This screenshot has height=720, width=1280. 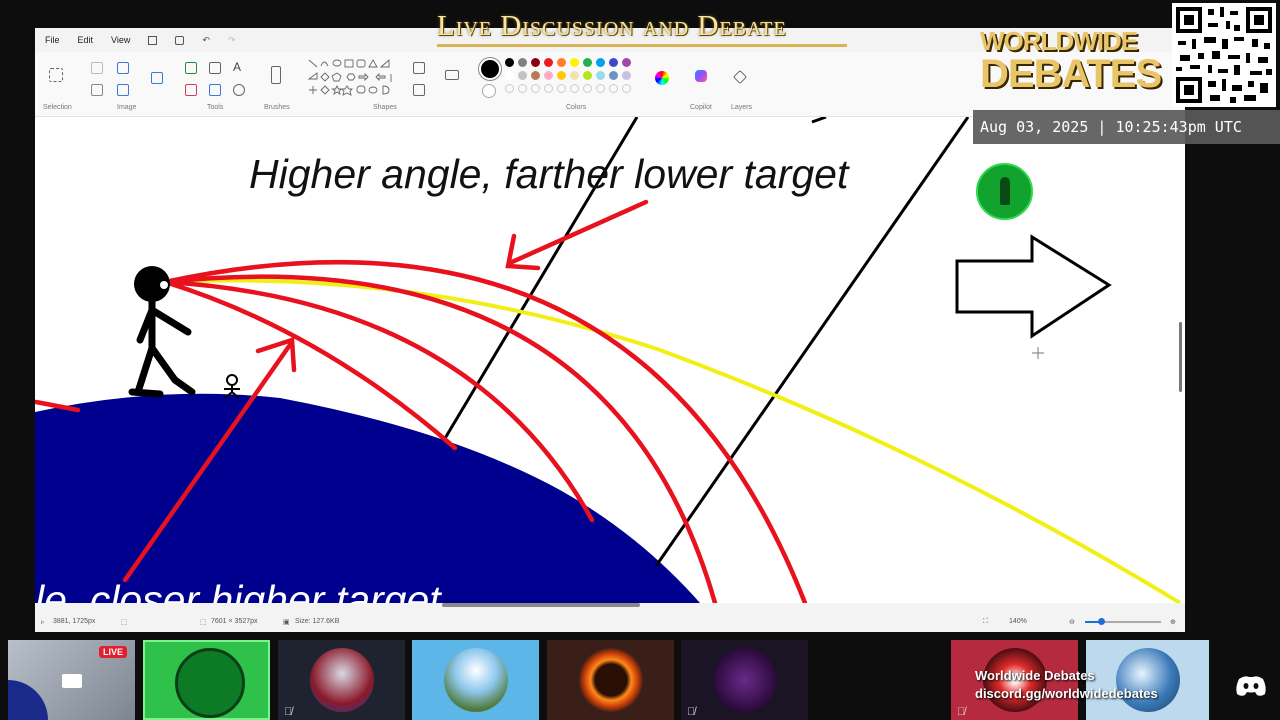 What do you see at coordinates (353, 79) in the screenshot?
I see `shapes-gallery` at bounding box center [353, 79].